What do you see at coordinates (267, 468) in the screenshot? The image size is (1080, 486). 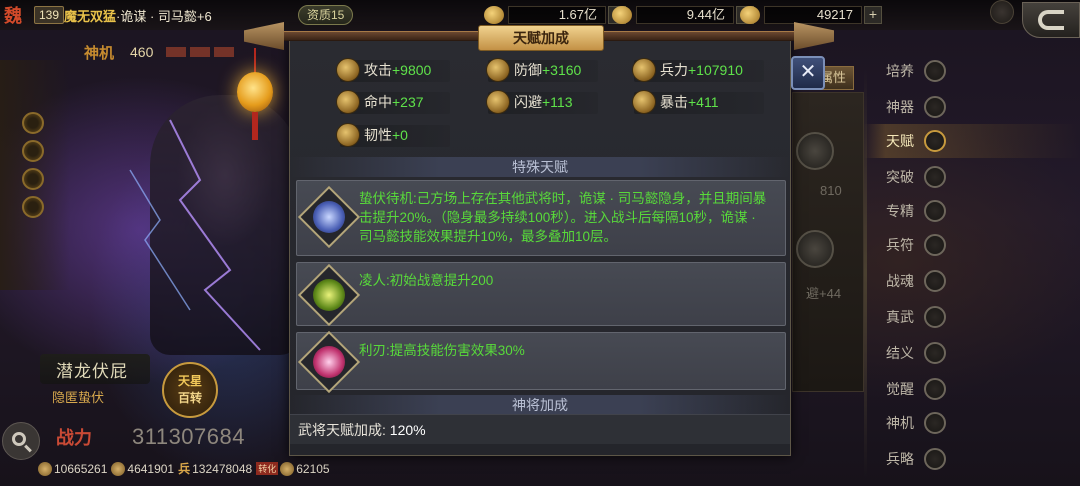 I see `convert-tag: 转化` at bounding box center [267, 468].